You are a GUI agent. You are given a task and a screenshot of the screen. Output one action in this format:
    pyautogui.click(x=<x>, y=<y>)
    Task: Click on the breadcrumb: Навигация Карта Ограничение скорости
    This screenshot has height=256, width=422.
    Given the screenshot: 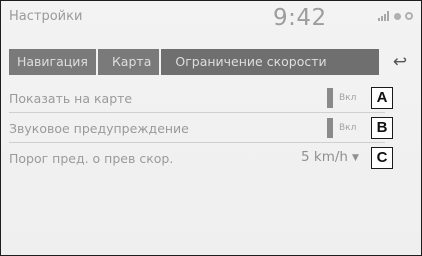 What is the action you would take?
    pyautogui.click(x=195, y=62)
    